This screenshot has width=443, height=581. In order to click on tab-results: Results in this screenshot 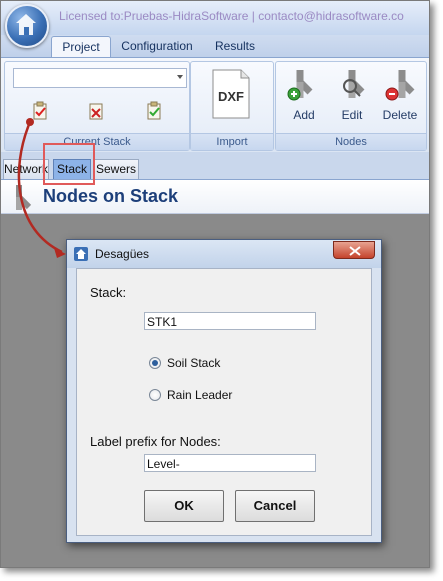, I will do `click(235, 46)`.